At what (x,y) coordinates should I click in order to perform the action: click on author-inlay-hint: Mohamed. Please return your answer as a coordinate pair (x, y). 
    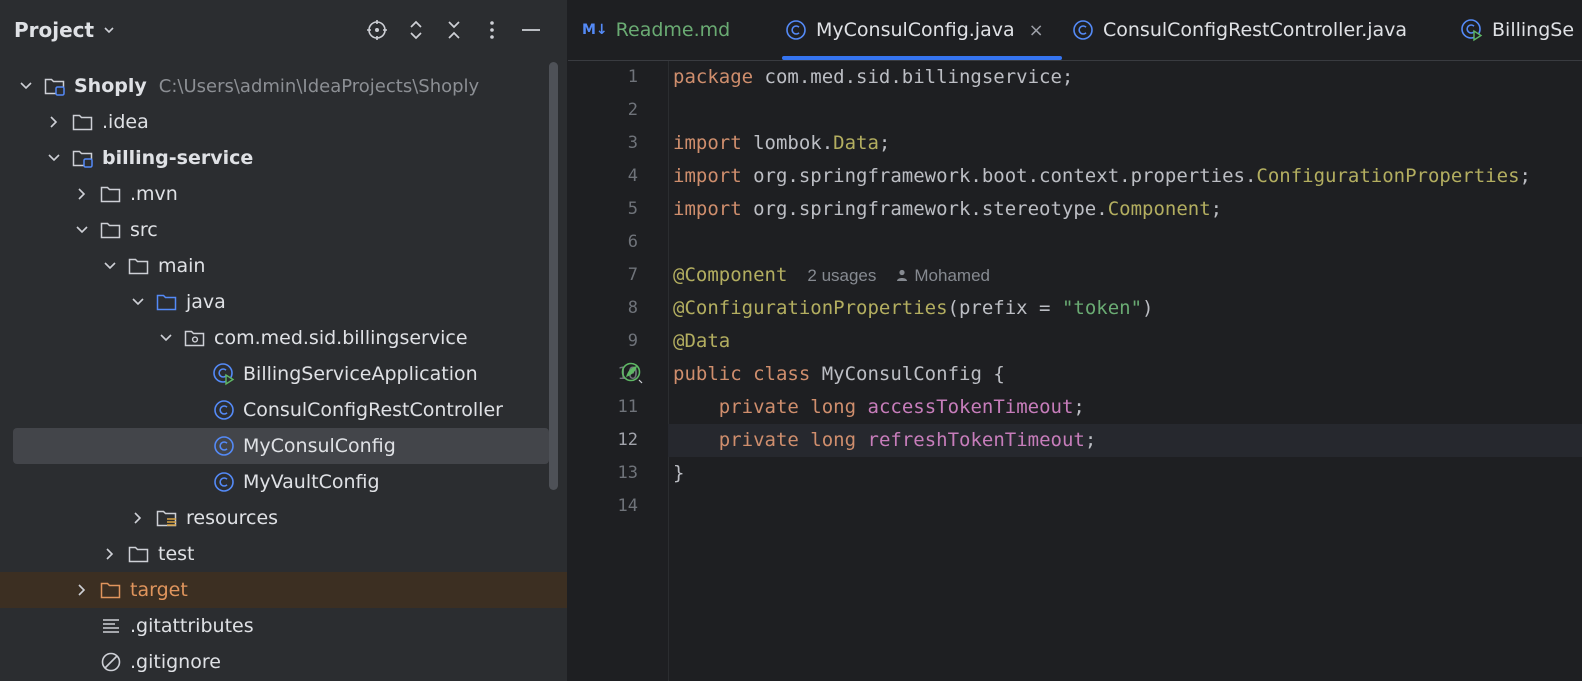
    Looking at the image, I should click on (943, 275).